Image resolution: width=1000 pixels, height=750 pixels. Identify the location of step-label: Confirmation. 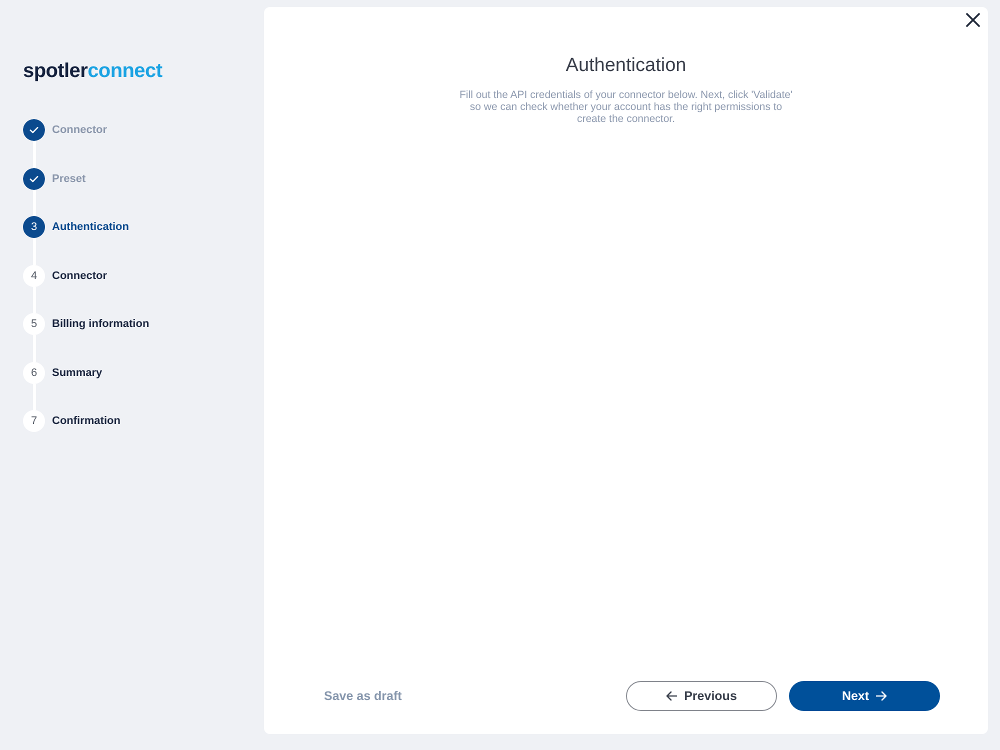
(86, 421).